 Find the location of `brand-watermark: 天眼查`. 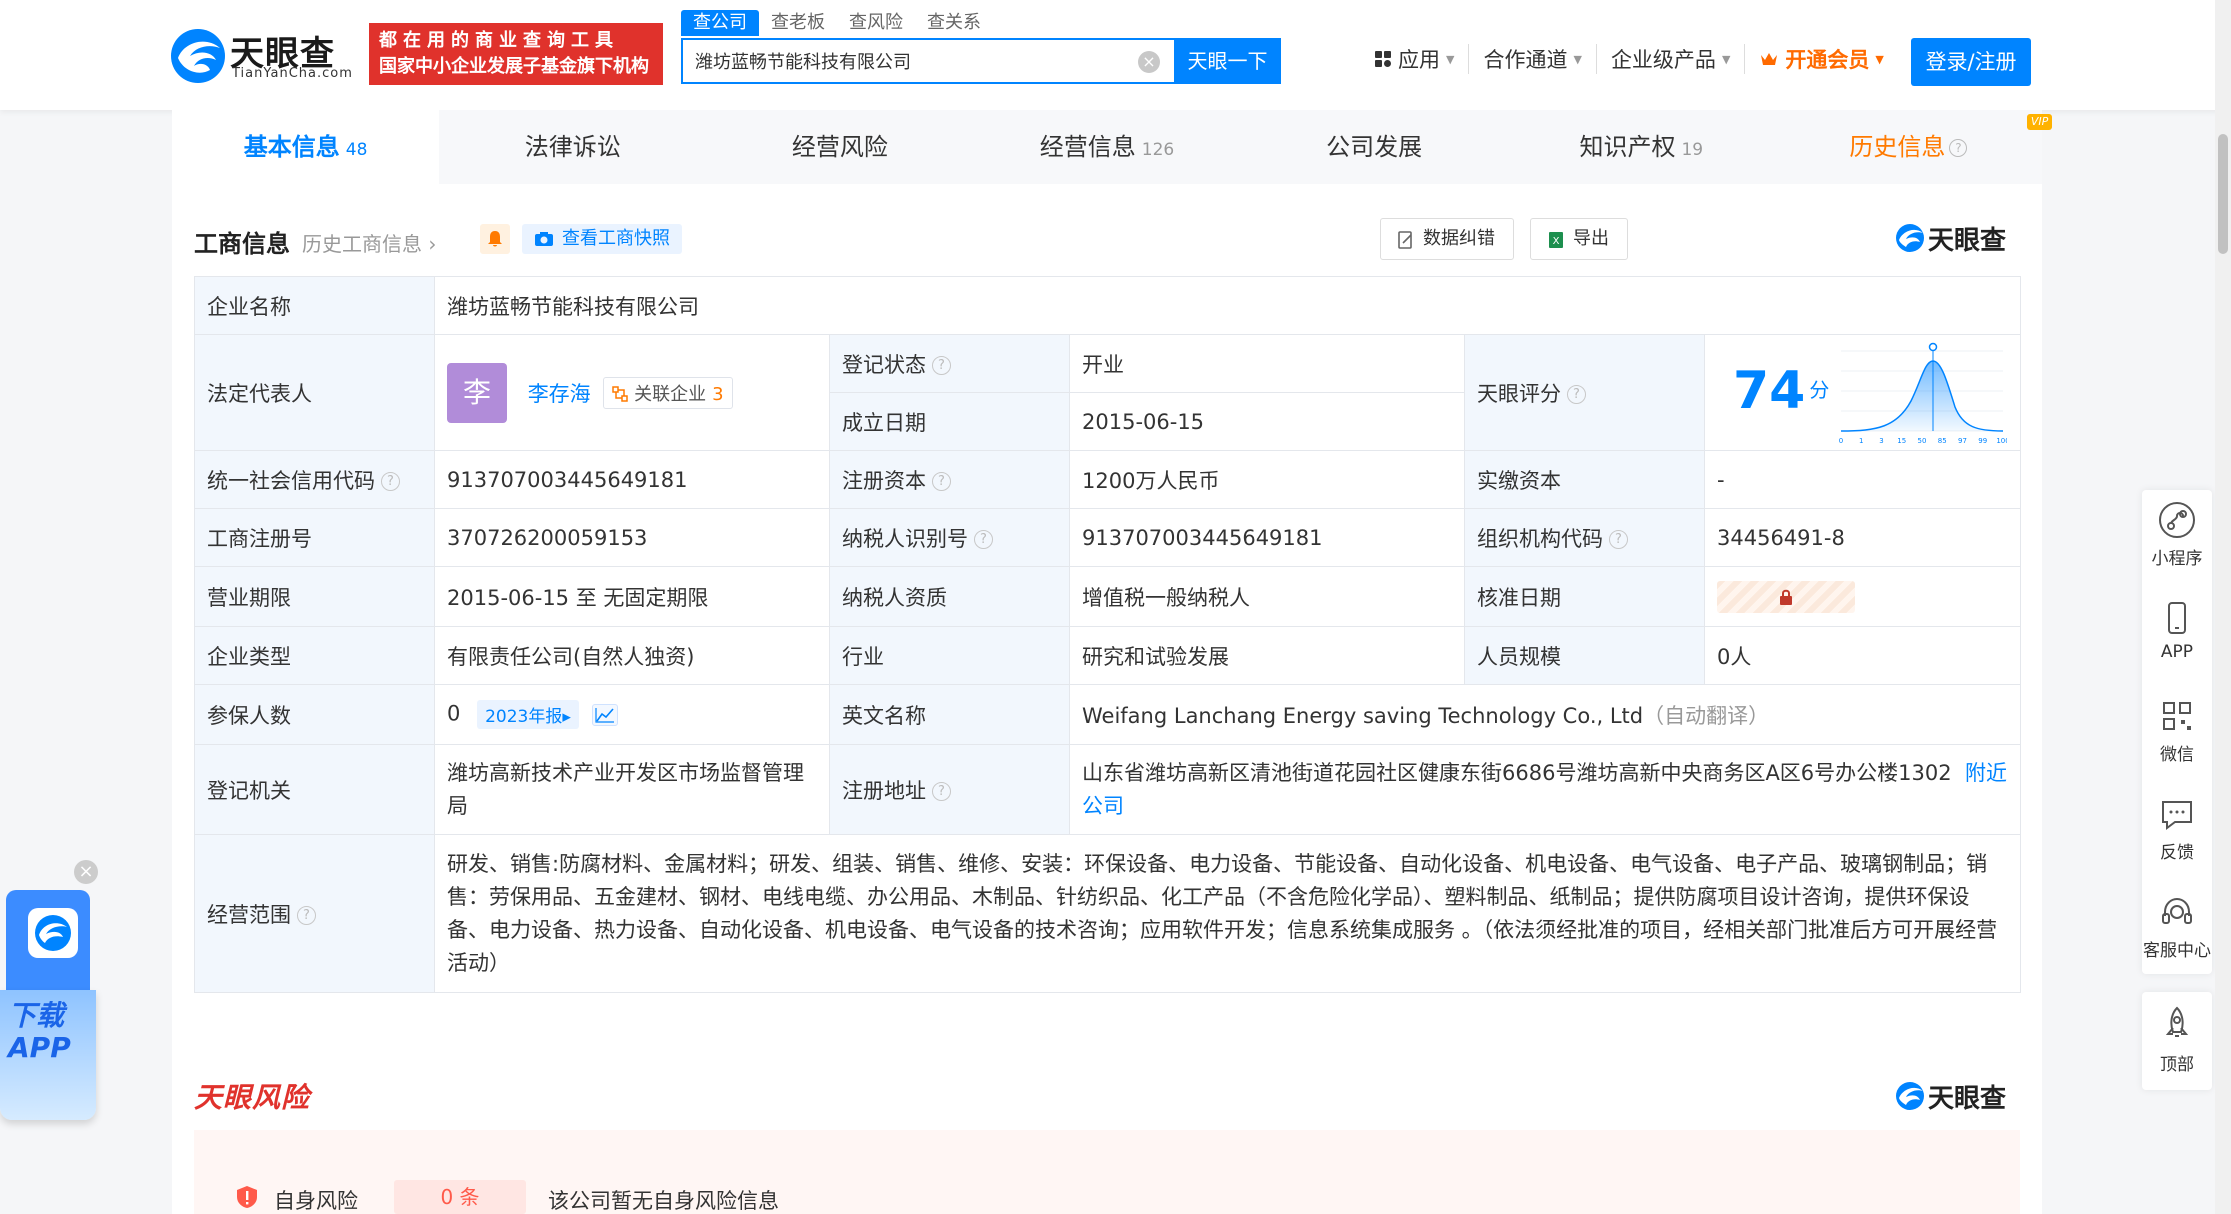

brand-watermark: 天眼查 is located at coordinates (1957, 238).